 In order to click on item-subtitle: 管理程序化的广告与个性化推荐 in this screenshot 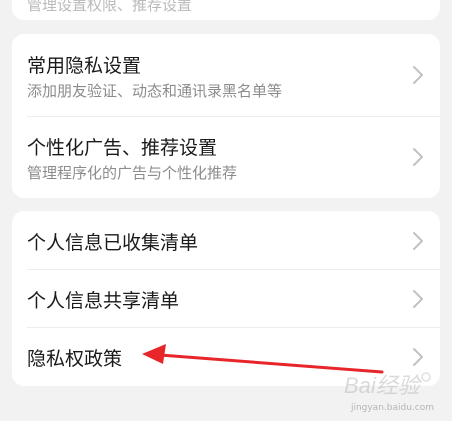, I will do `click(132, 173)`.